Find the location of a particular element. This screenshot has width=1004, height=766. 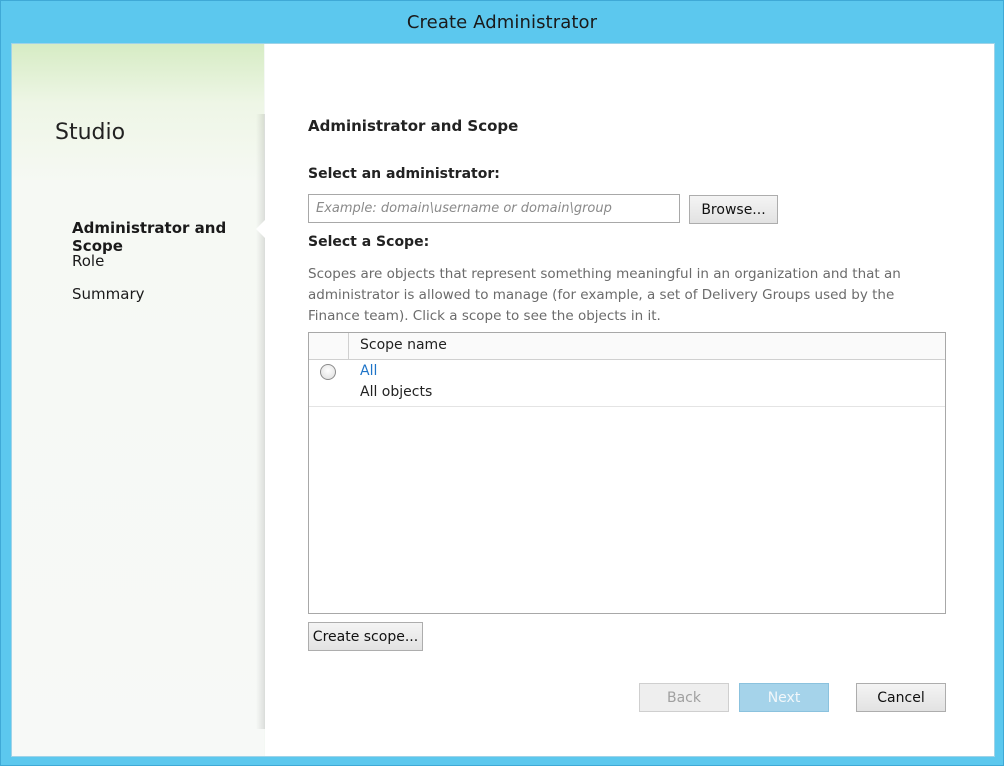

header-separator is located at coordinates (348, 346).